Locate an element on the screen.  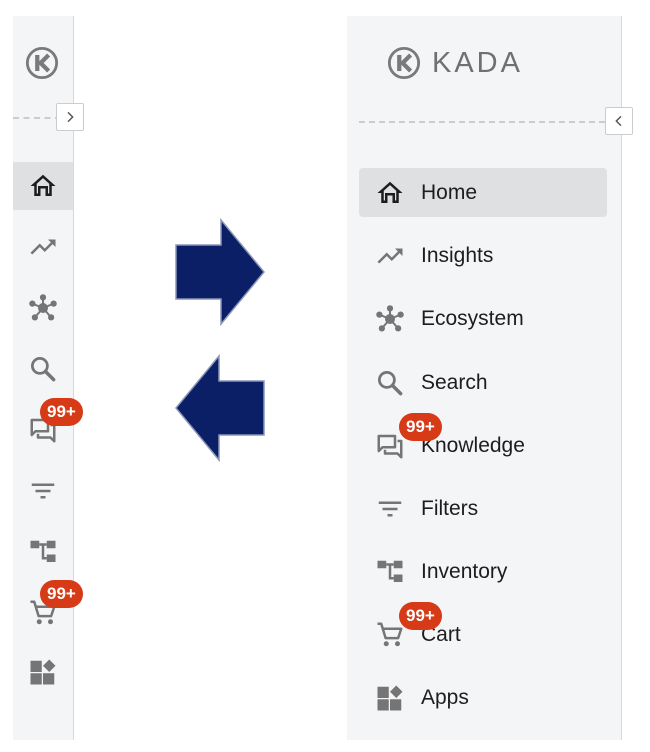
chat-icon is located at coordinates (390, 446).